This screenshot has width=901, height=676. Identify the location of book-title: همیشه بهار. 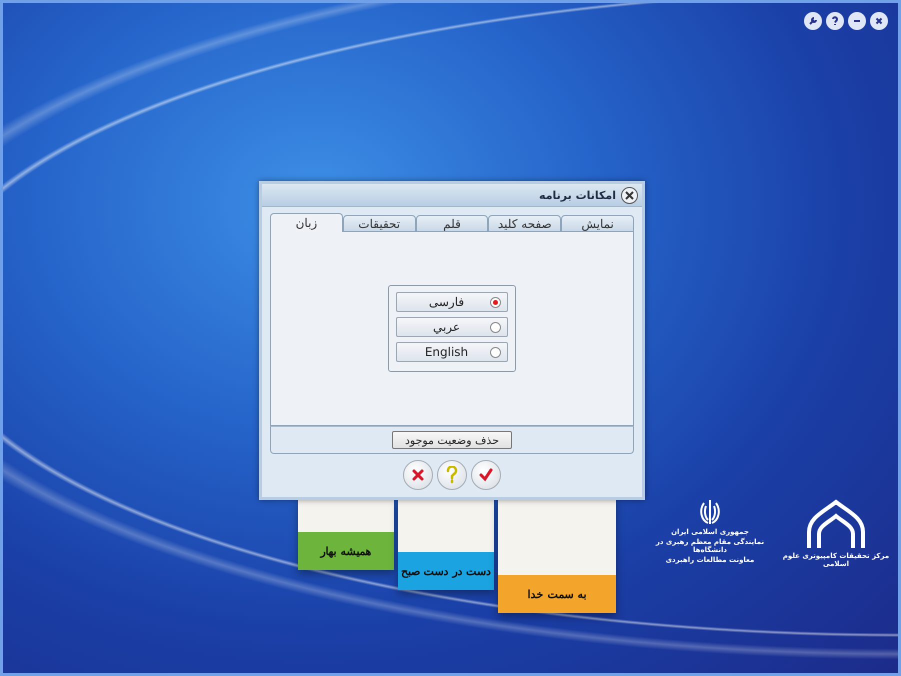
(346, 551).